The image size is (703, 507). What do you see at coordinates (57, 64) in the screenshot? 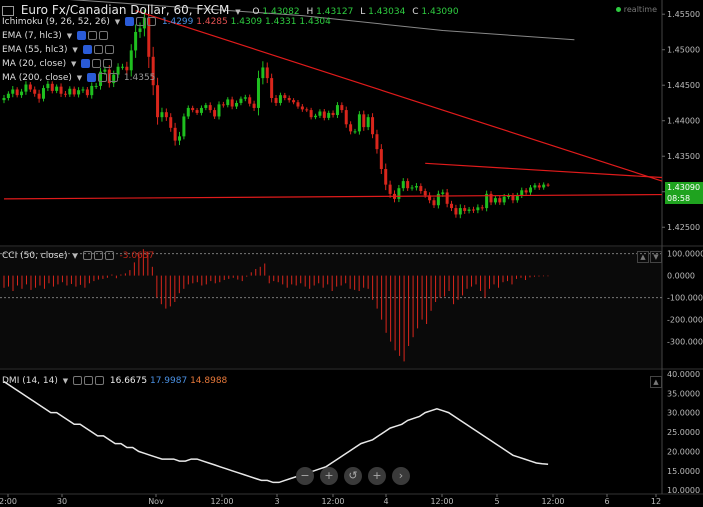
I see `indicator-ma20: MA (20, close) ▼` at bounding box center [57, 64].